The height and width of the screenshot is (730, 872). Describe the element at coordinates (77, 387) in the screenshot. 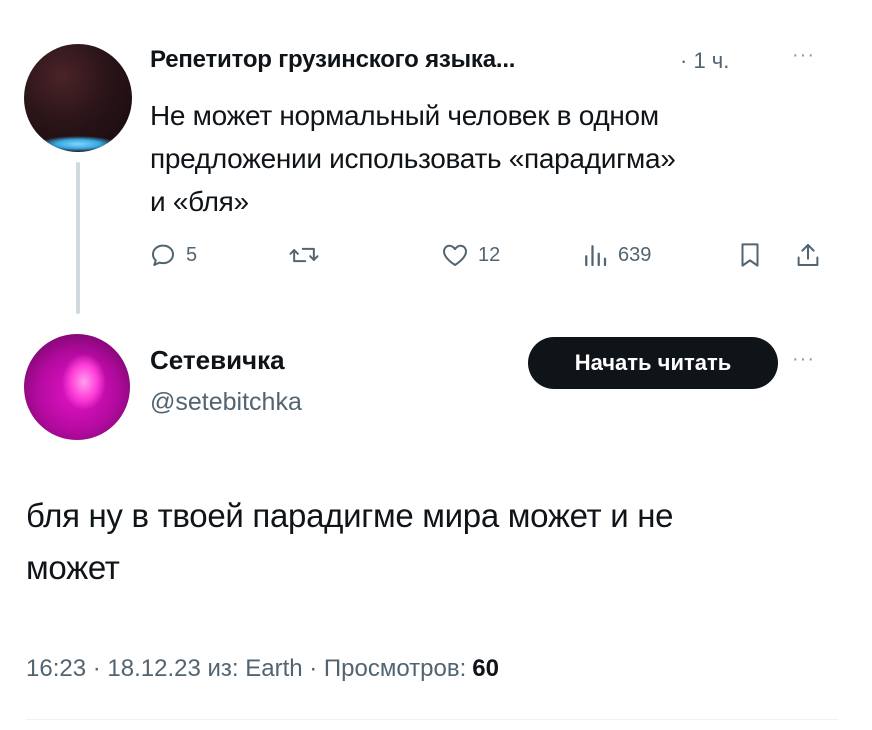

I see `reply-author-avatar` at that location.